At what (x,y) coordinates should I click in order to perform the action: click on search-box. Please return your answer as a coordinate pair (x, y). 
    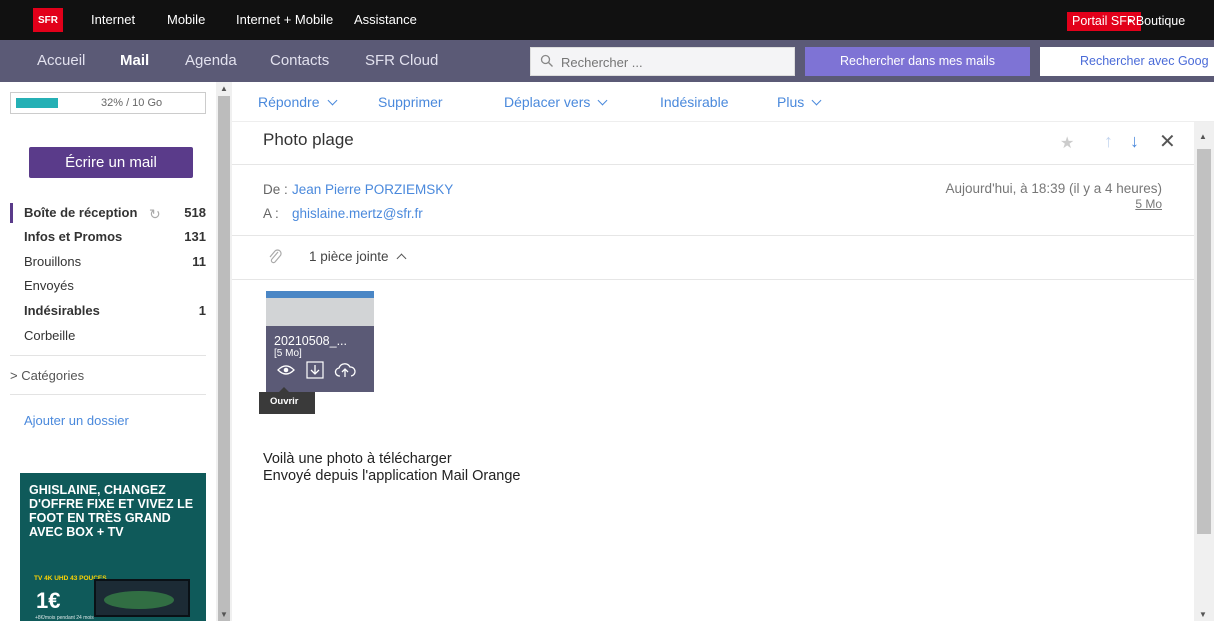
    Looking at the image, I should click on (662, 61).